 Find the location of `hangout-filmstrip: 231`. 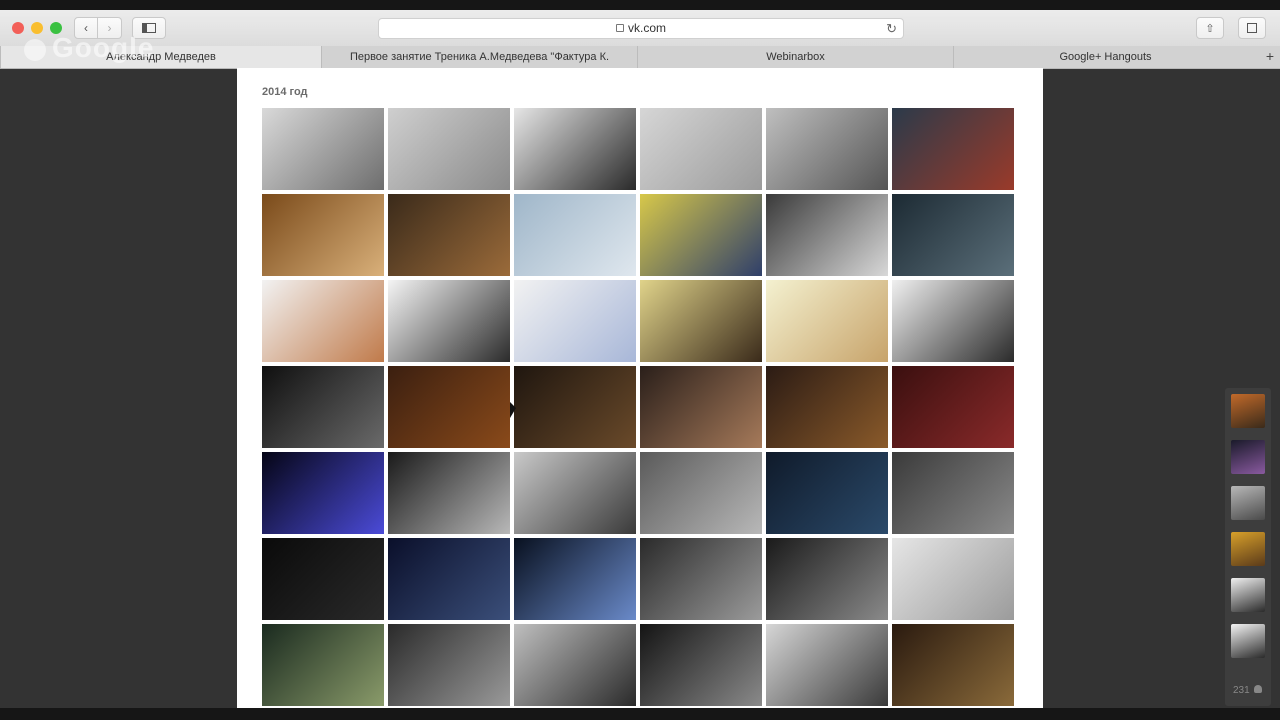

hangout-filmstrip: 231 is located at coordinates (1248, 547).